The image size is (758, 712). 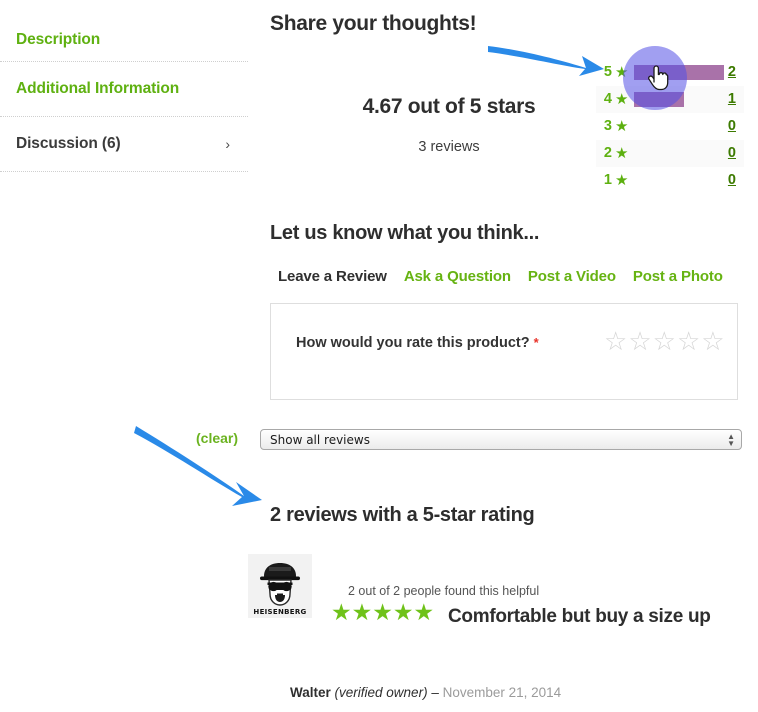 I want to click on chevron-down-icon: ▼, so click(x=731, y=443).